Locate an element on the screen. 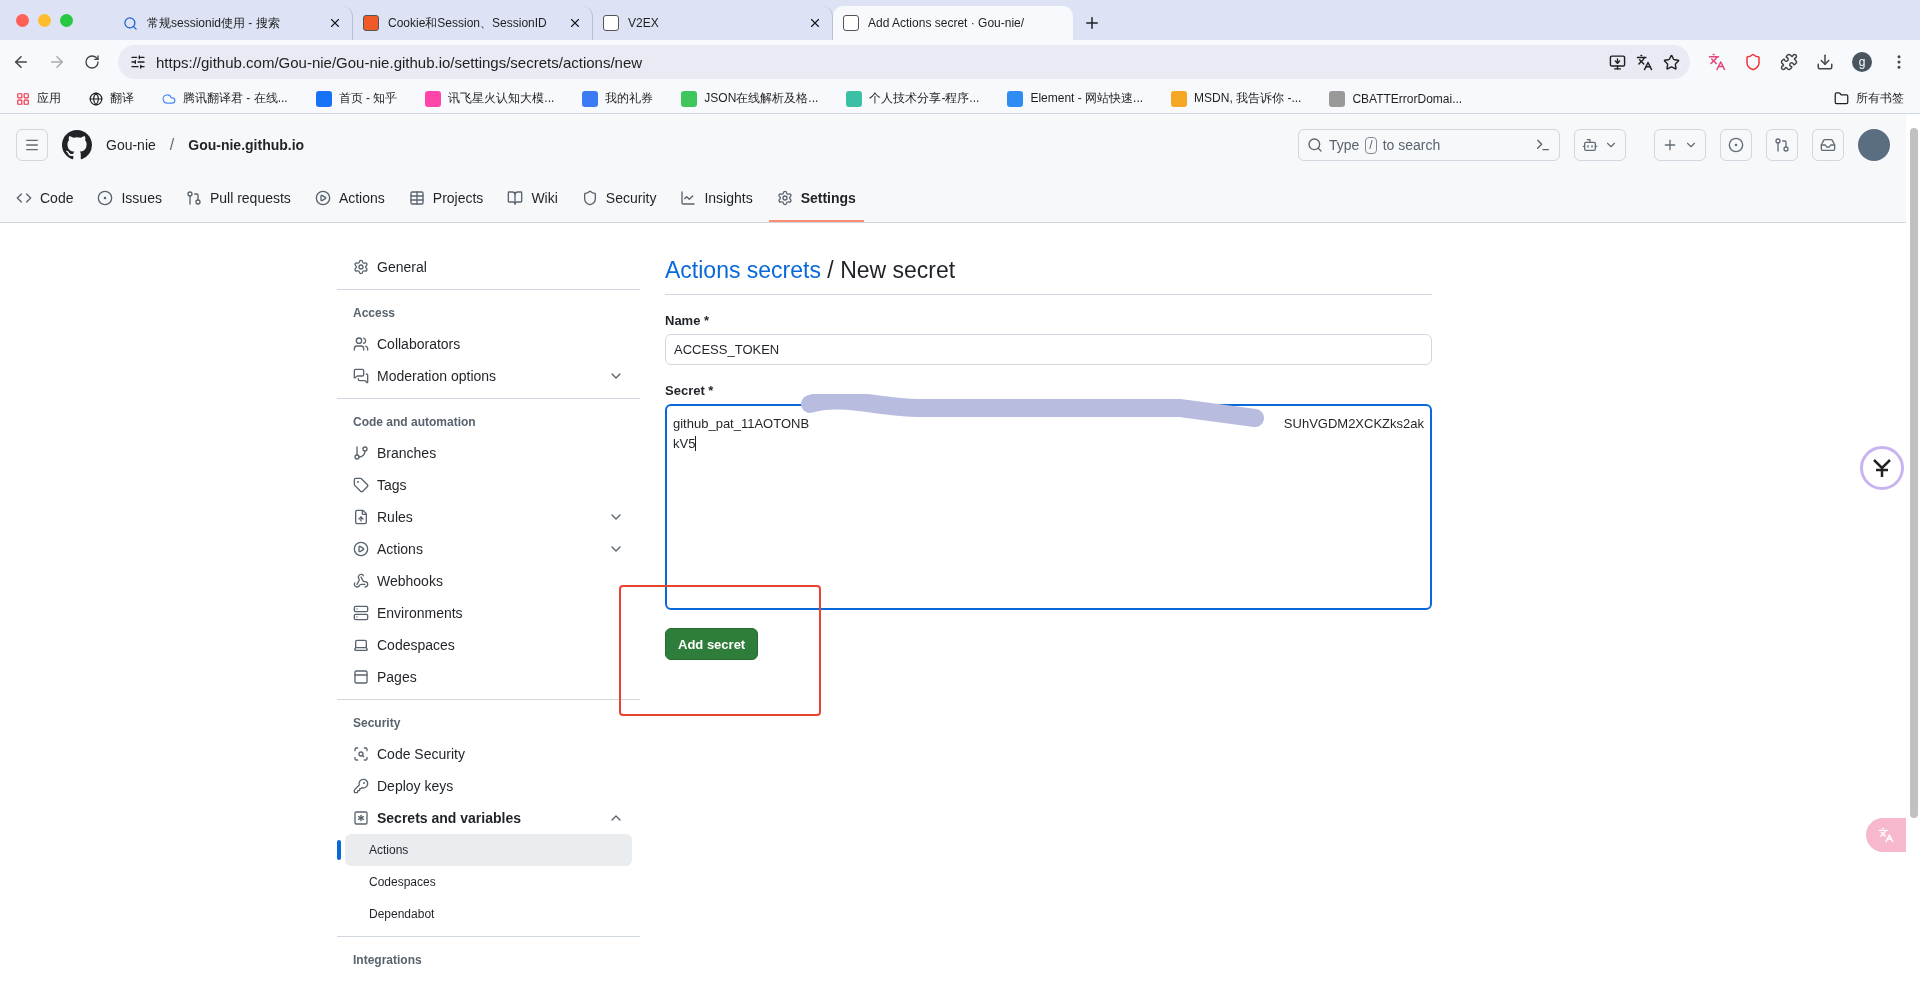 This screenshot has width=1920, height=981. add-secret-button: Add secret is located at coordinates (712, 644).